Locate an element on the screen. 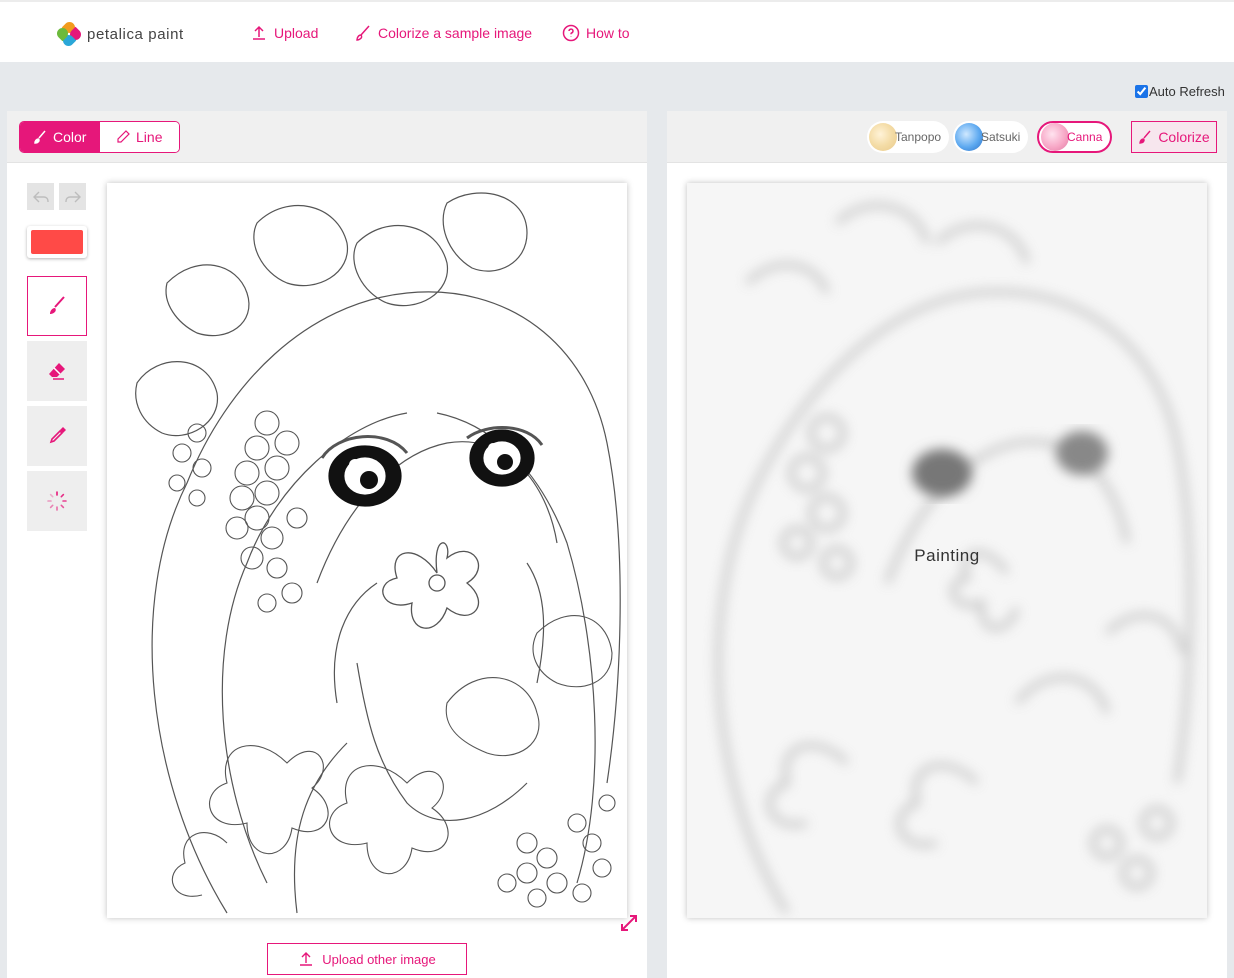 The image size is (1234, 978). tanpopo-avatar is located at coordinates (883, 137).